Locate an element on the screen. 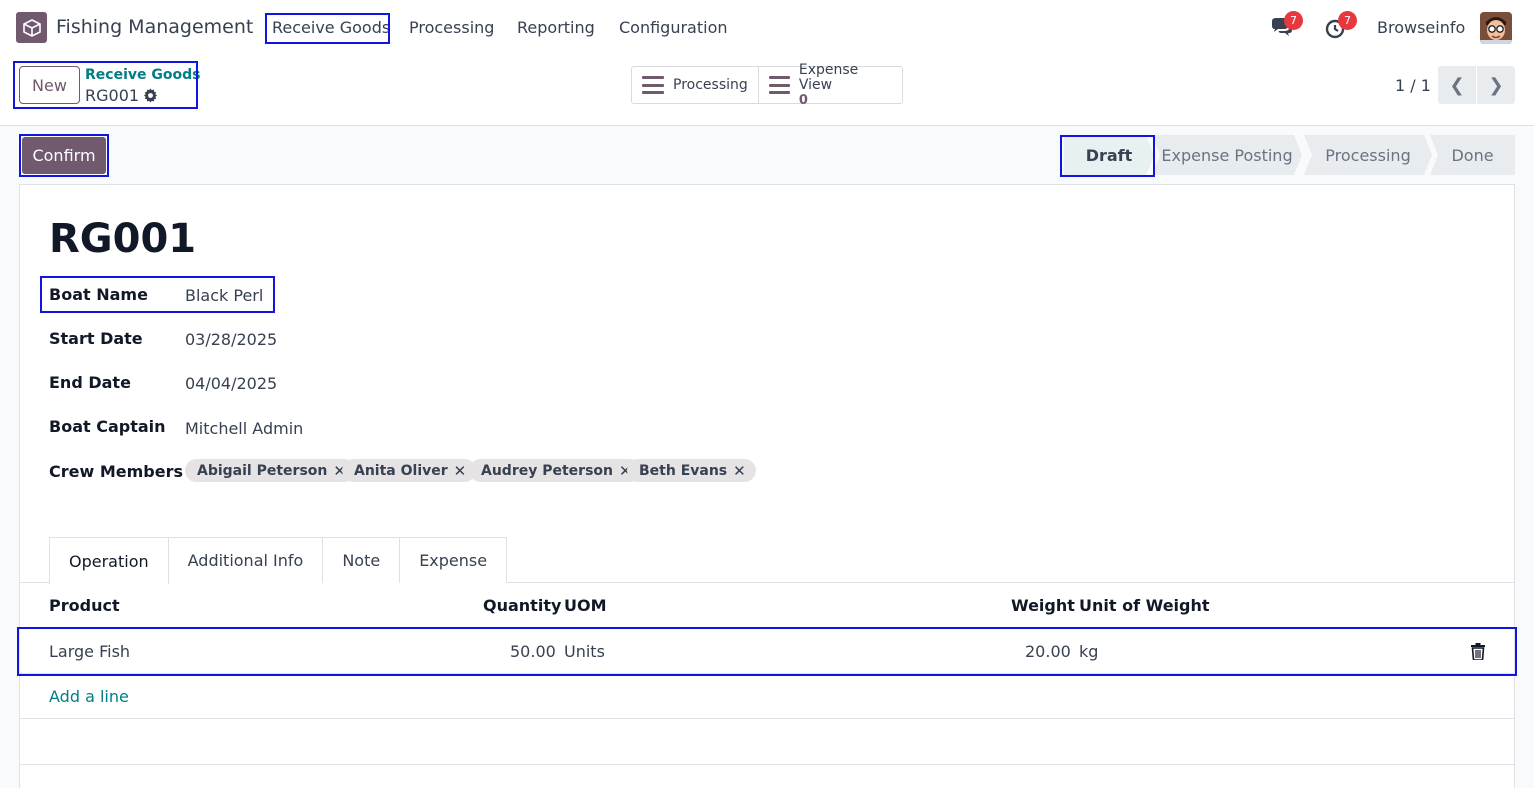 The image size is (1534, 788). app-menu-icon is located at coordinates (31, 27).